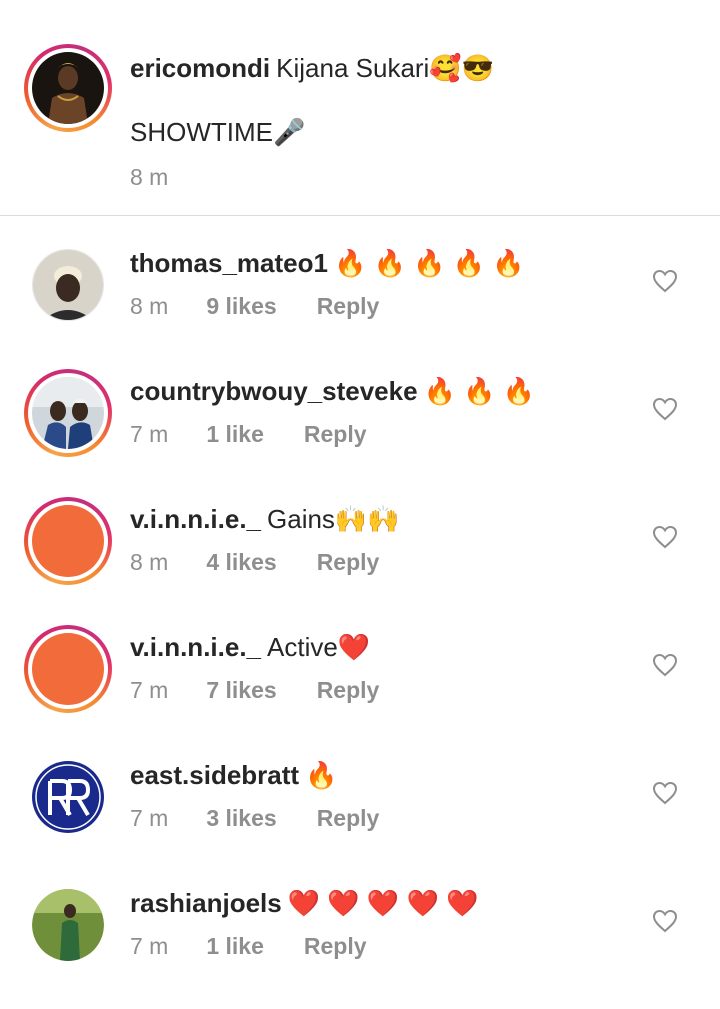  I want to click on comment-text: 🔥 🔥 🔥, so click(479, 391).